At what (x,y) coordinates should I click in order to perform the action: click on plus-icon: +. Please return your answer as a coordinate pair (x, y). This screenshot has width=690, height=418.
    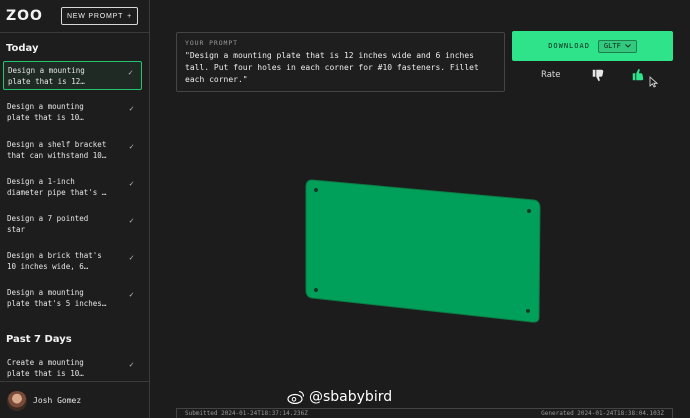
    Looking at the image, I should click on (130, 16).